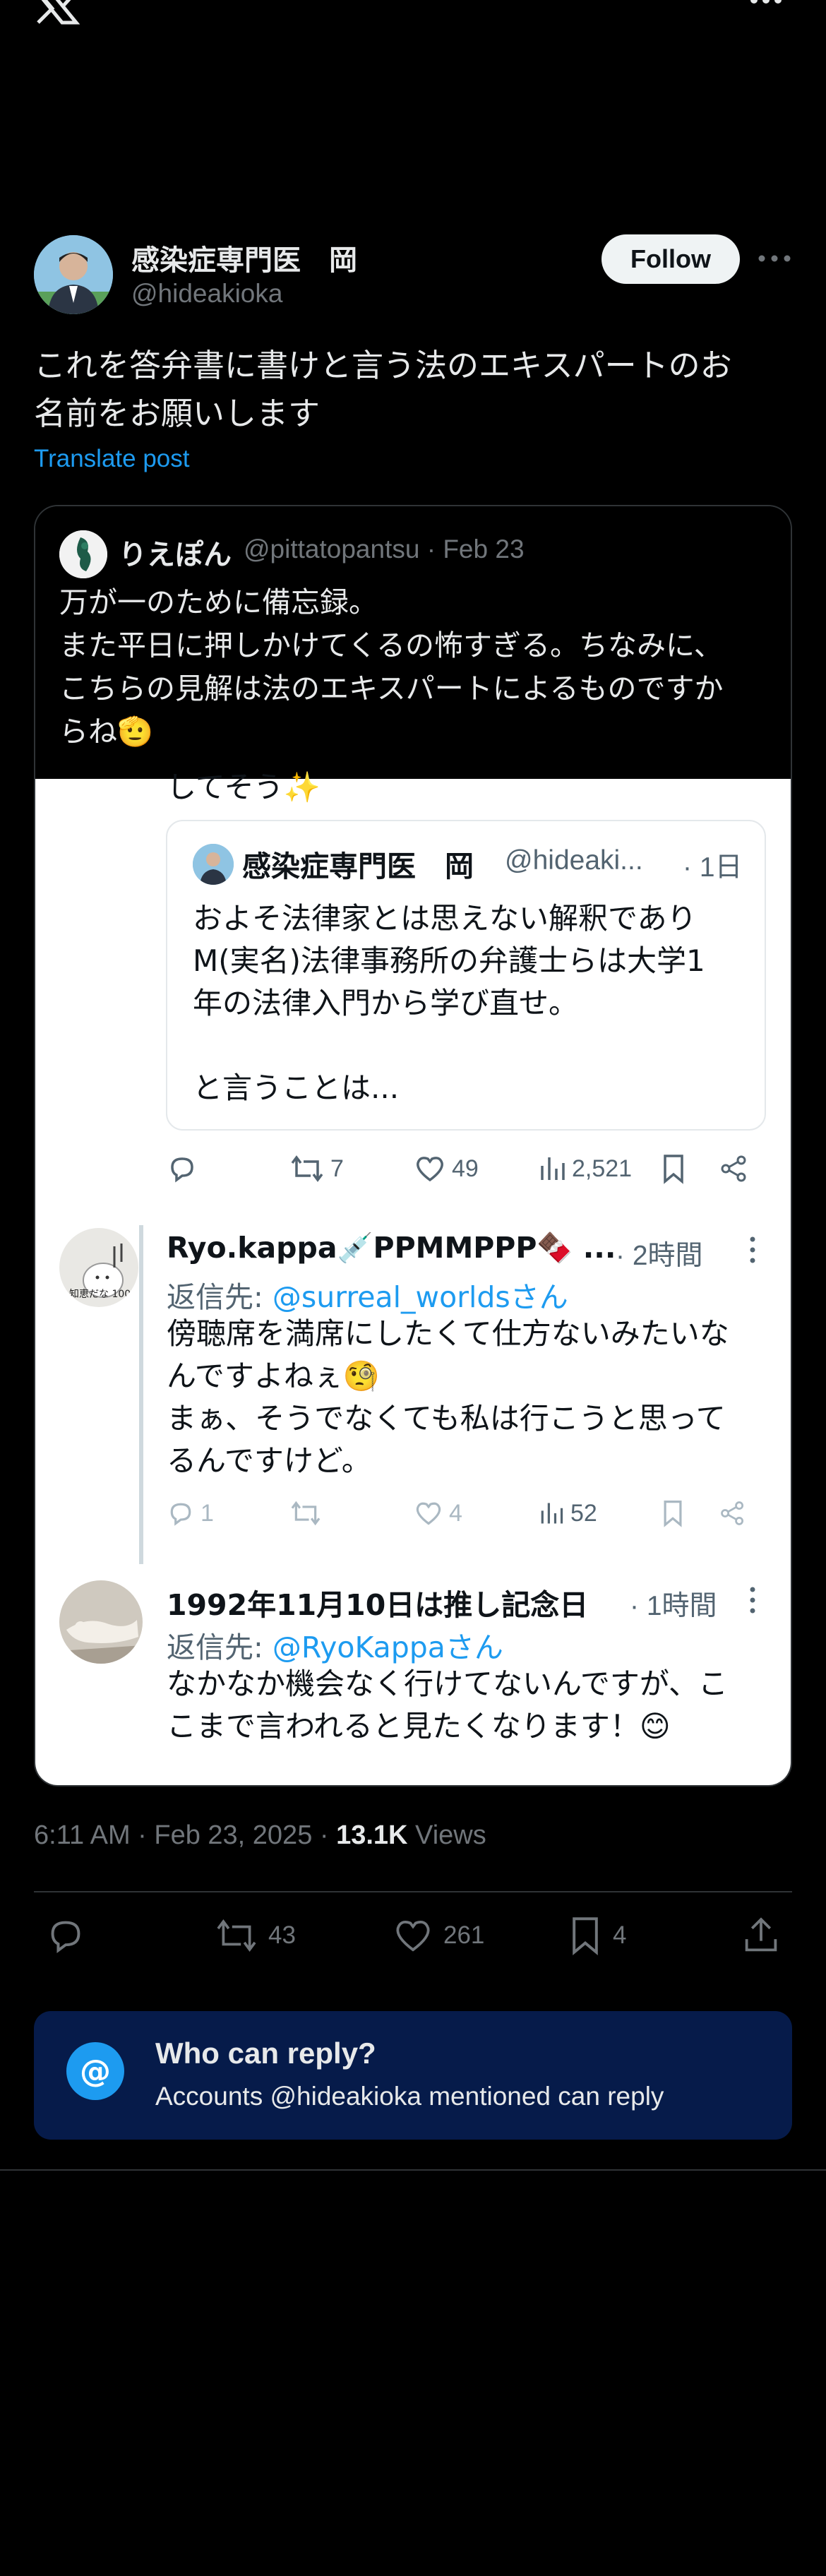 This screenshot has width=826, height=2576. What do you see at coordinates (185, 1835) in the screenshot?
I see `post-timestamp: 6:11 AM · Feb 23, 2025 ·` at bounding box center [185, 1835].